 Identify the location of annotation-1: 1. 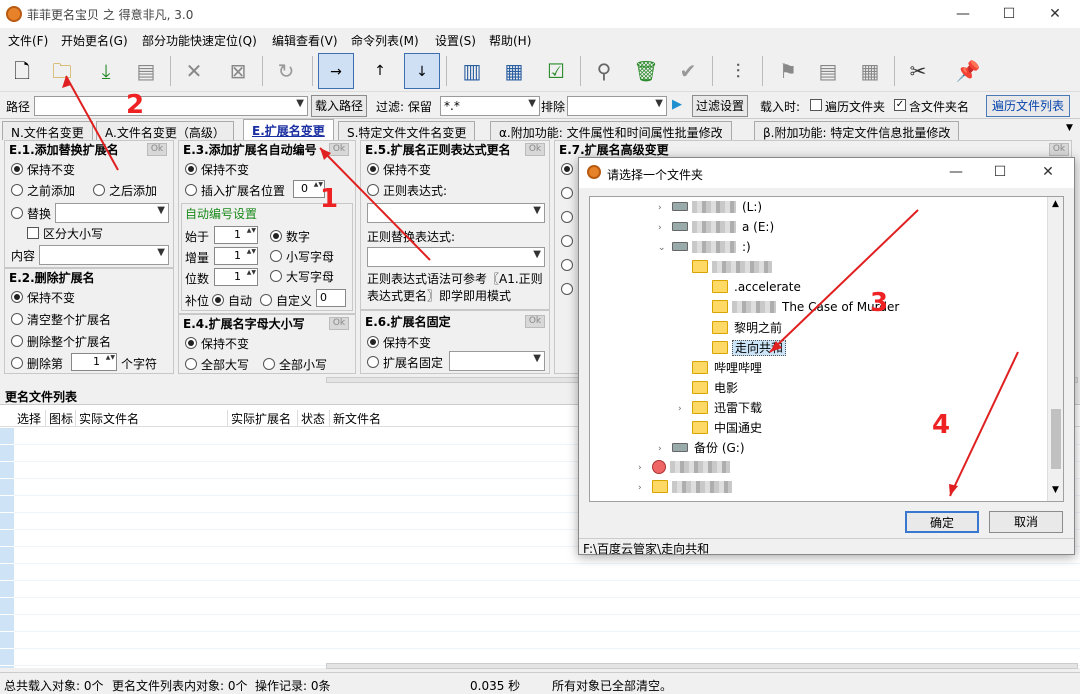
(329, 199).